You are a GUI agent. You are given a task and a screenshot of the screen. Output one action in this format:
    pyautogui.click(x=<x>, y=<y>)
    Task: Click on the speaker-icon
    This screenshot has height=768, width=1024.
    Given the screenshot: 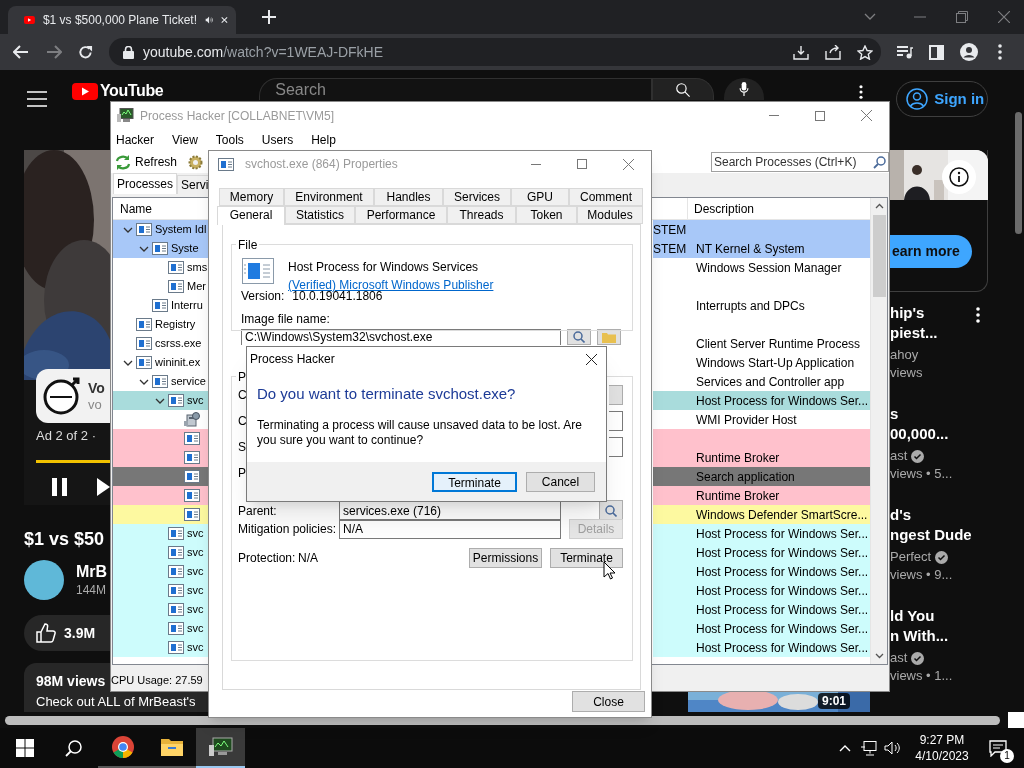 What is the action you would take?
    pyautogui.click(x=892, y=748)
    